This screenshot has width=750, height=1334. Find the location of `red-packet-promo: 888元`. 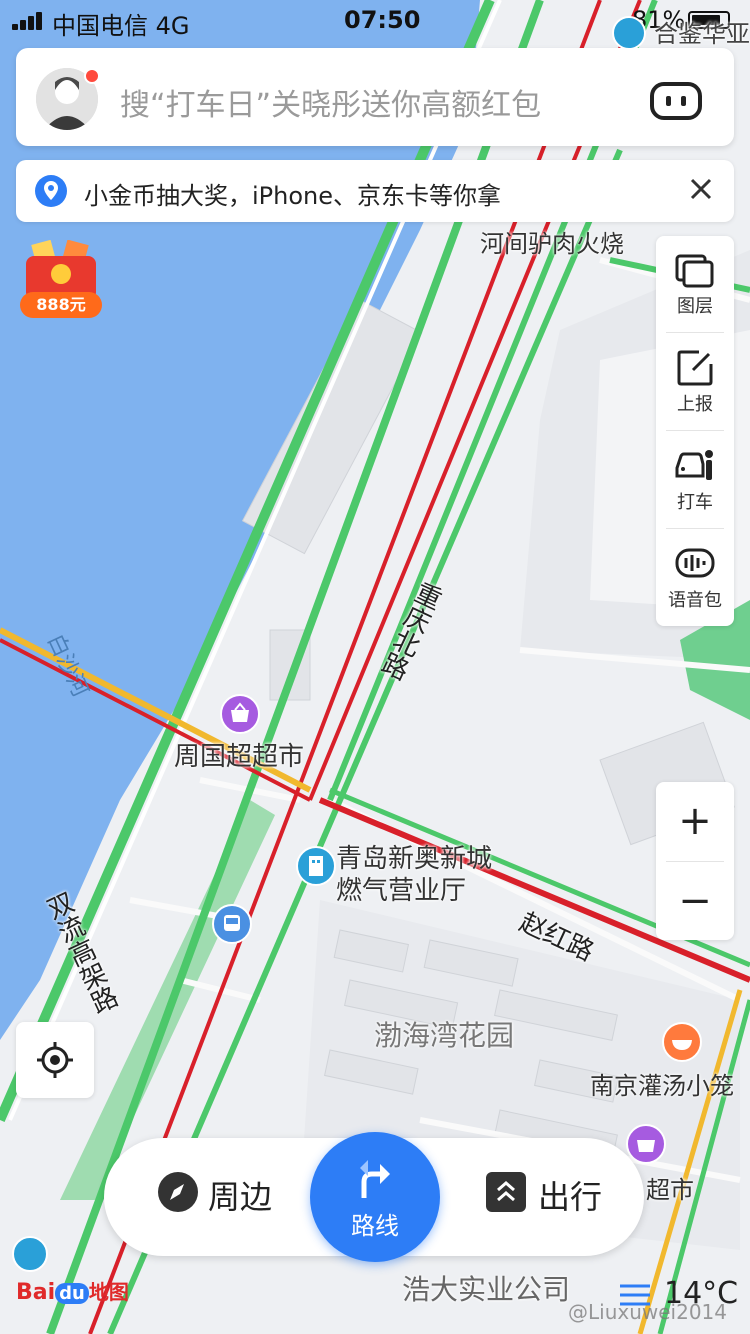

red-packet-promo: 888元 is located at coordinates (61, 280).